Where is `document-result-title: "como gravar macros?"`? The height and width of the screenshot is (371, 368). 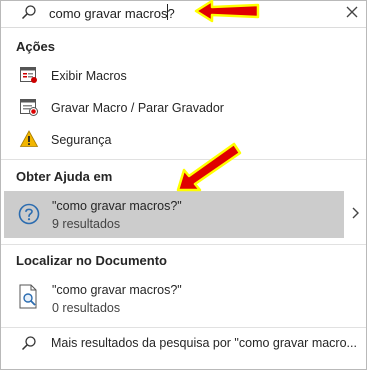 document-result-title: "como gravar macros?" is located at coordinates (117, 290).